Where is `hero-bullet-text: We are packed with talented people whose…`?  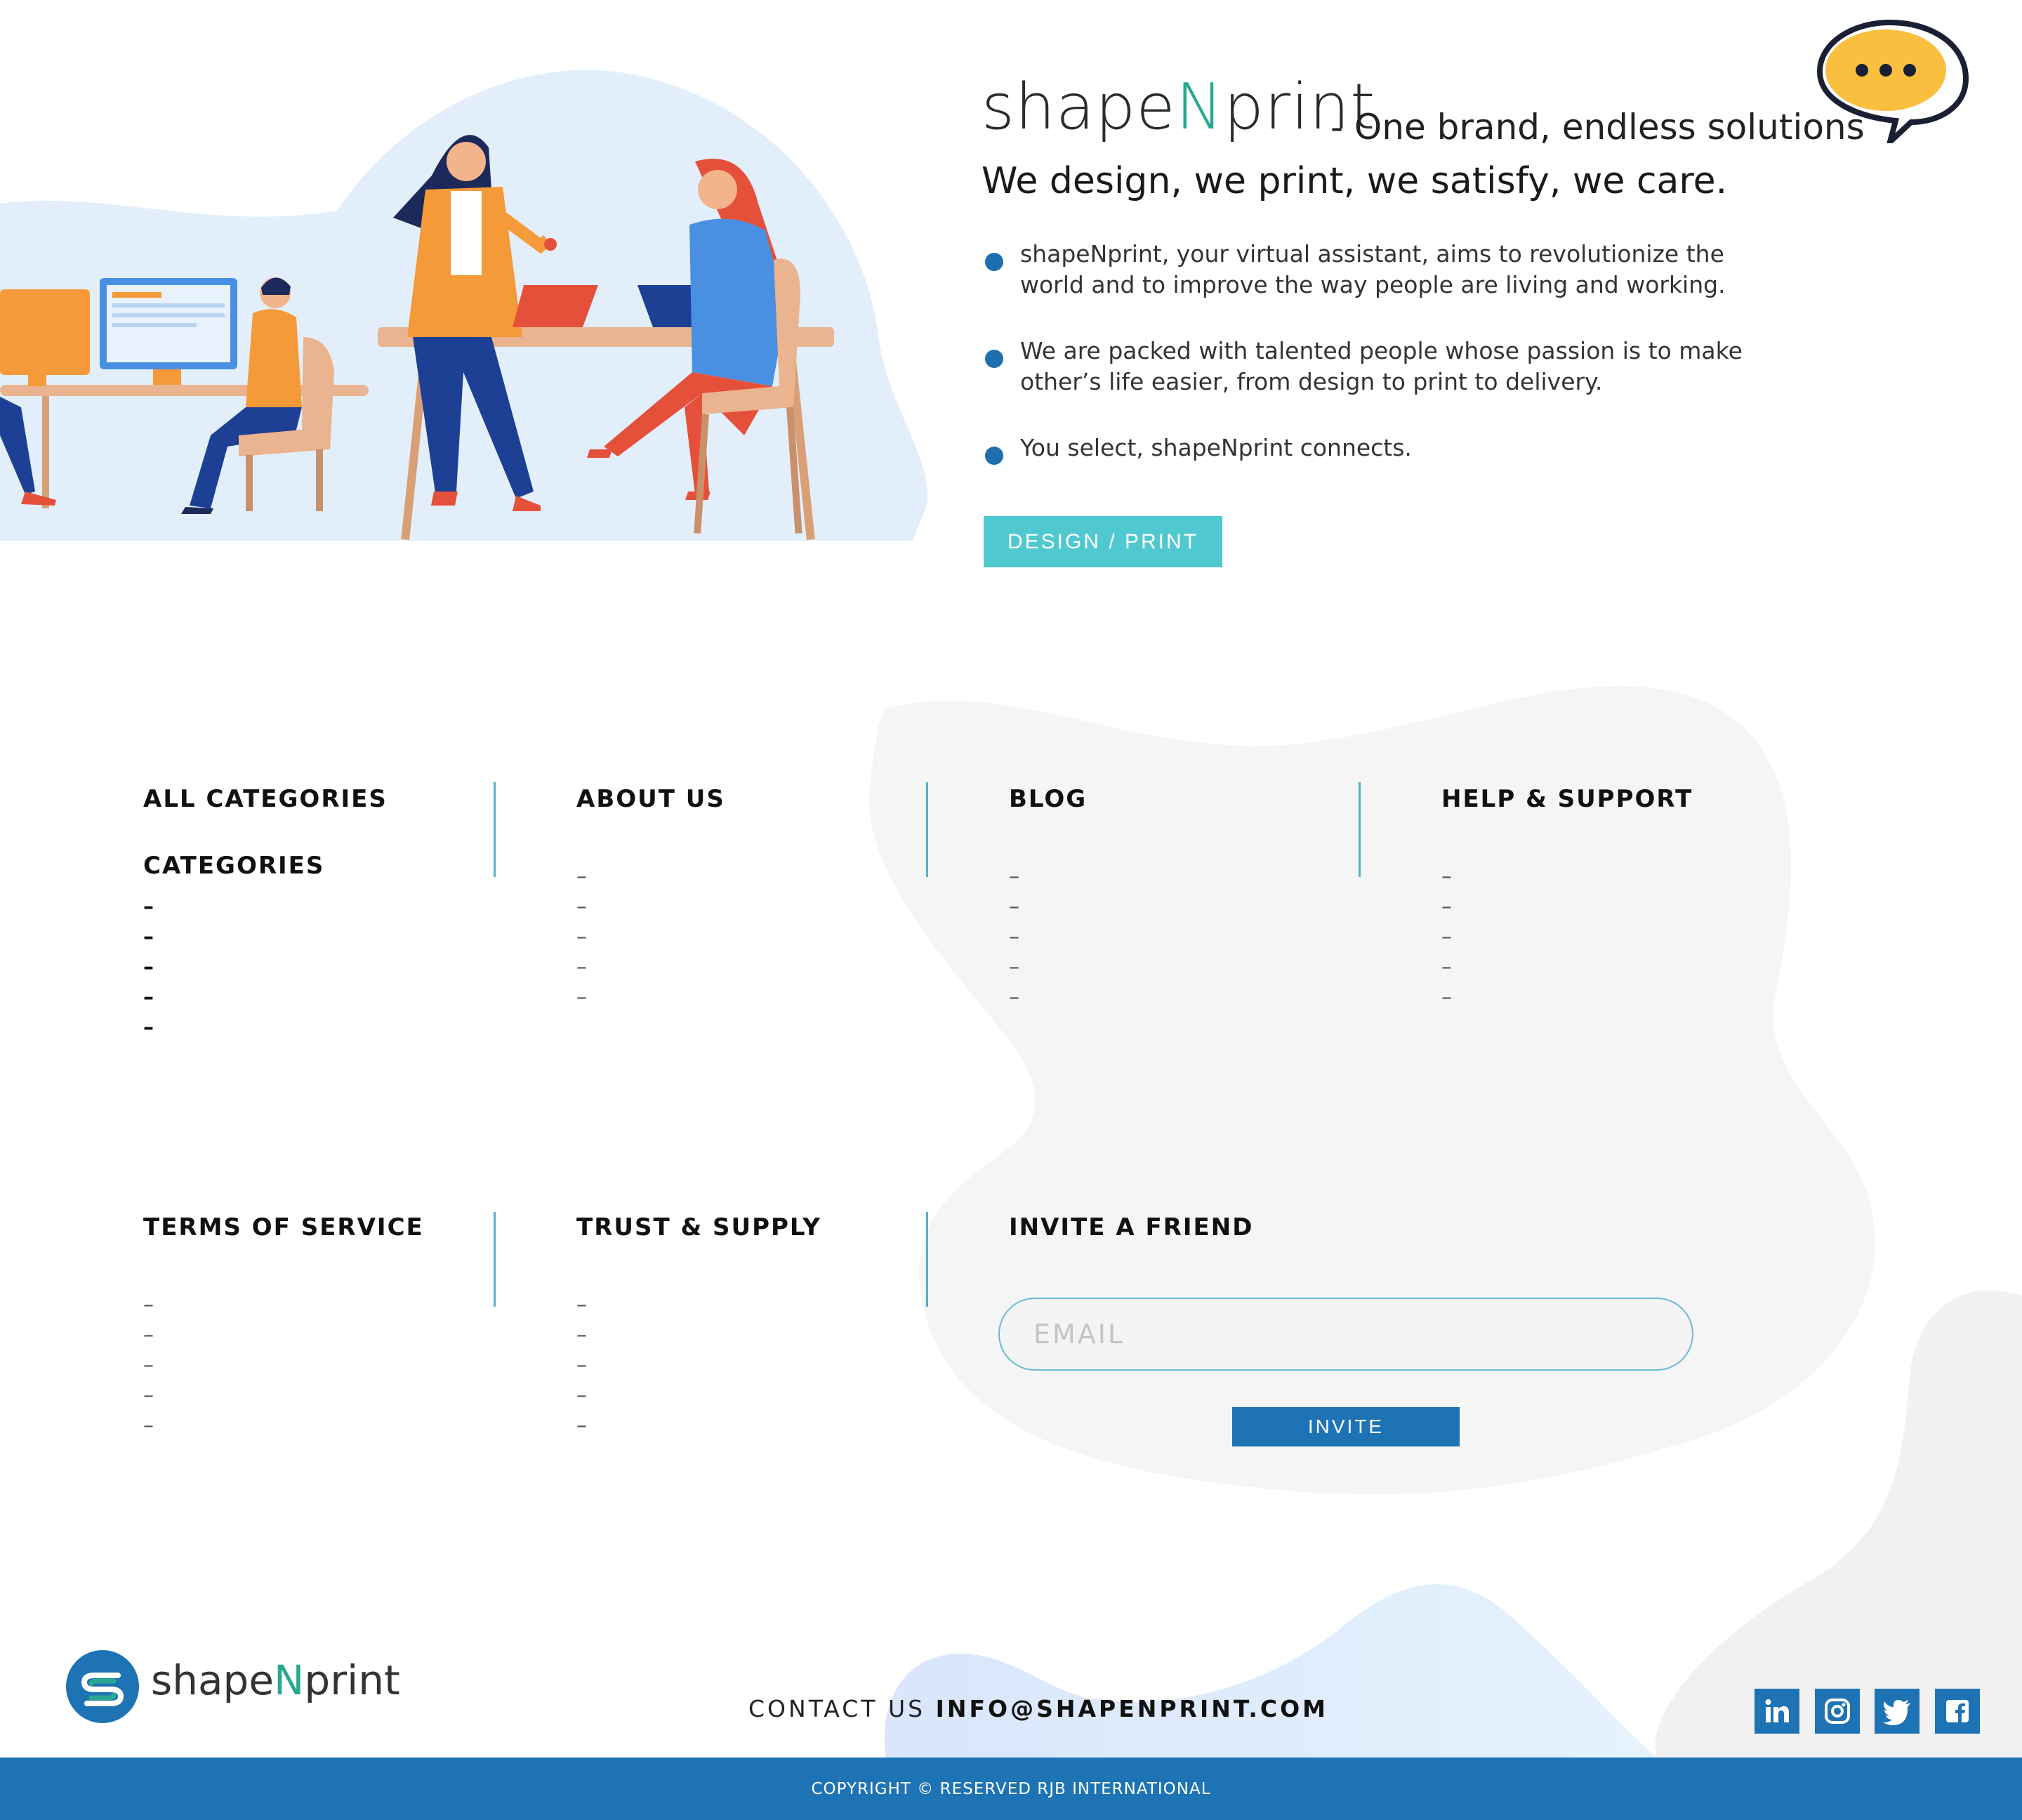 hero-bullet-text: We are packed with talented people whose… is located at coordinates (1381, 366).